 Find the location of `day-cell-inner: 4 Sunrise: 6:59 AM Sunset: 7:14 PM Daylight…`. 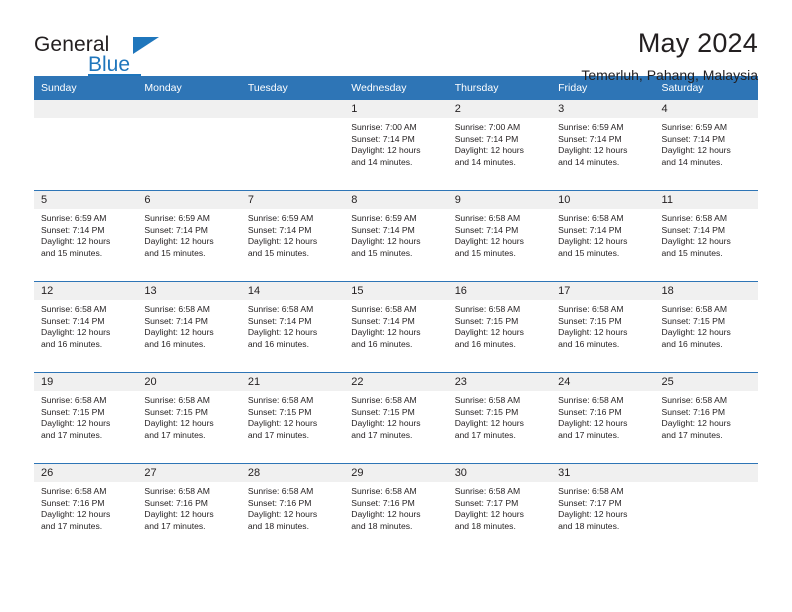

day-cell-inner: 4 Sunrise: 6:59 AM Sunset: 7:14 PM Daylight… is located at coordinates (706, 145).